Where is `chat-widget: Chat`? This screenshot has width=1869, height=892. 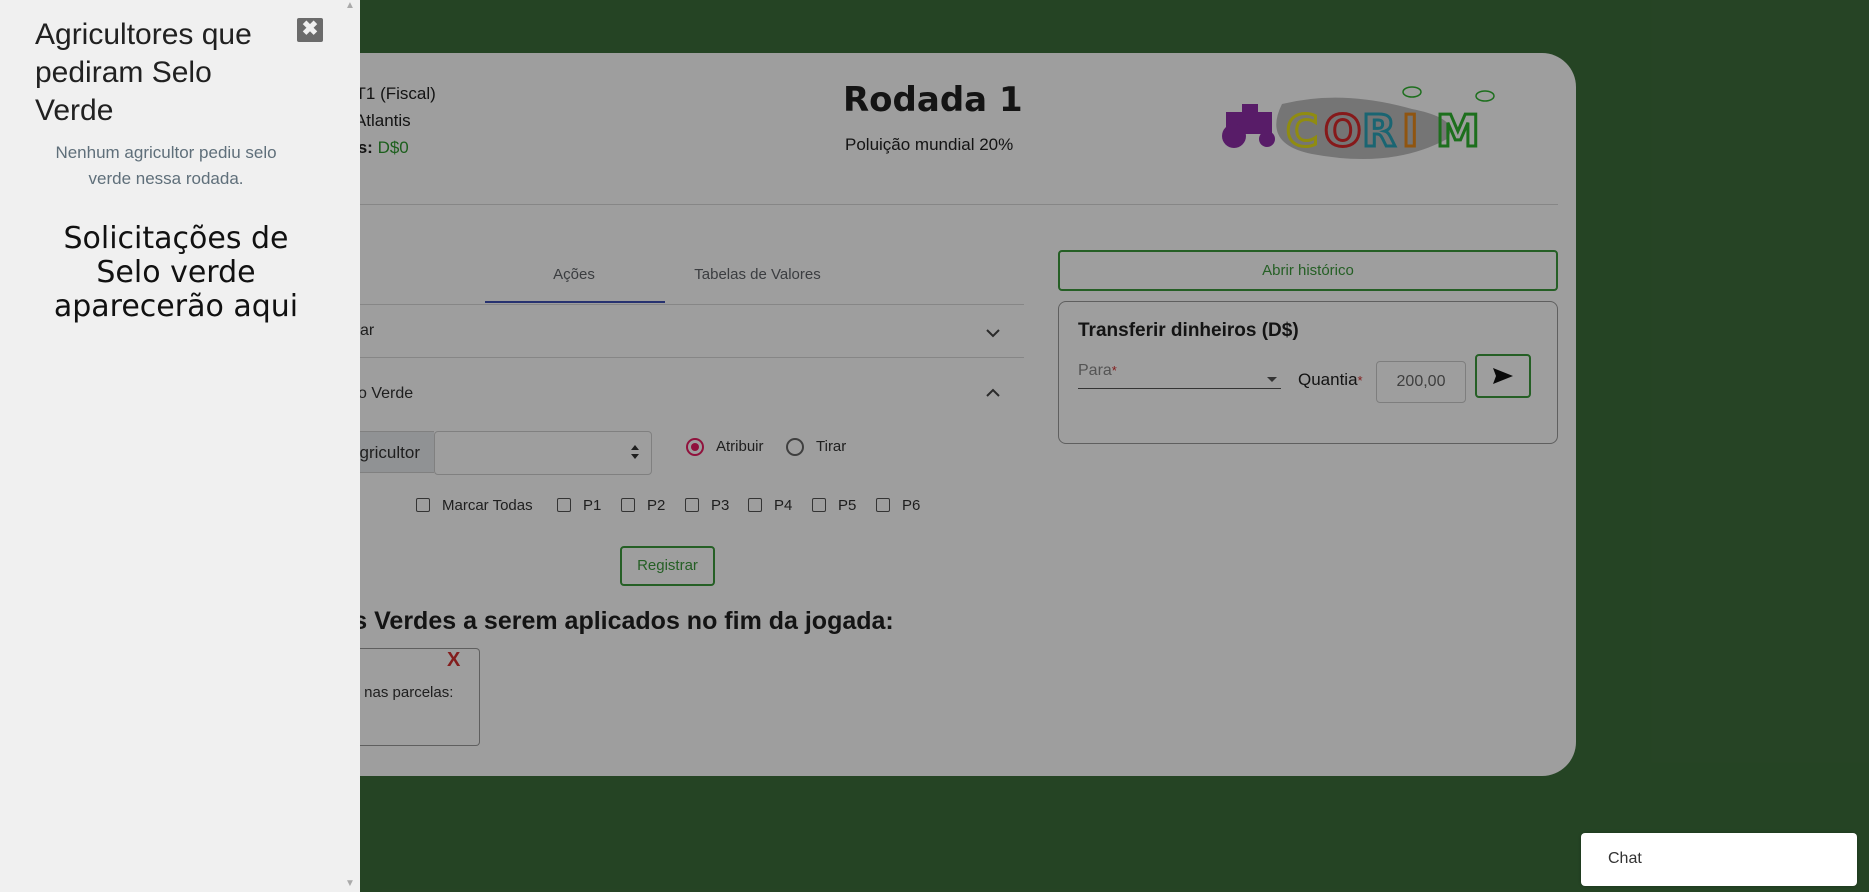
chat-widget: Chat is located at coordinates (1719, 859).